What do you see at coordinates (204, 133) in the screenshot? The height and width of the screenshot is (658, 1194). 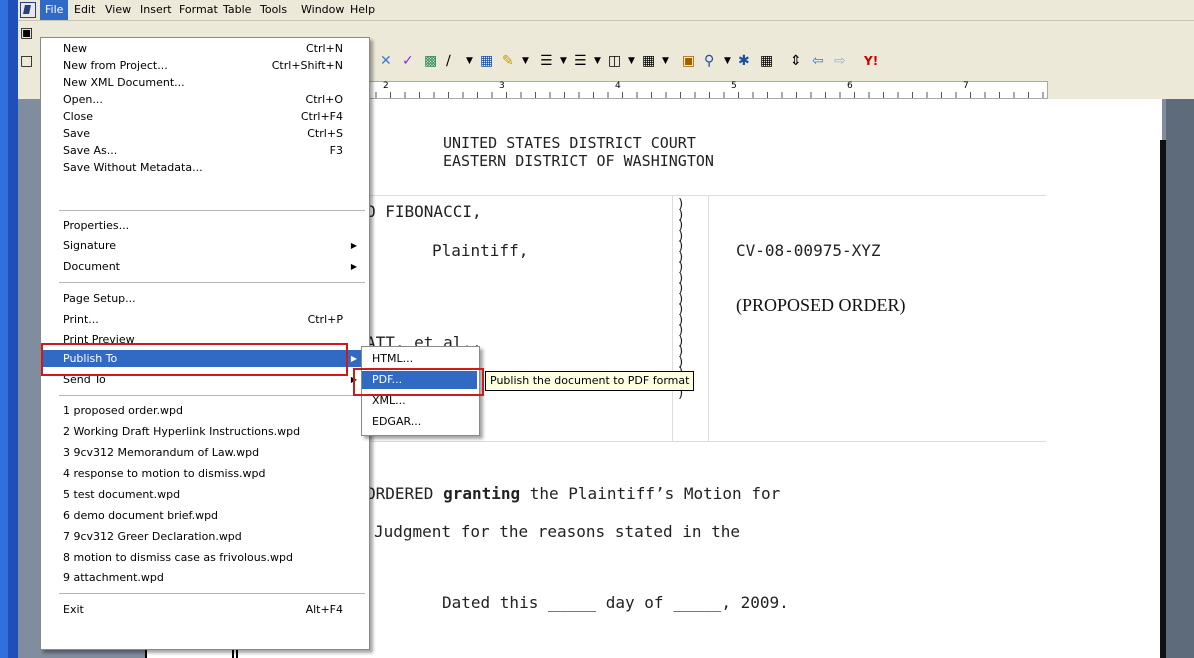 I see `menu-item-save: Save Ctrl+S` at bounding box center [204, 133].